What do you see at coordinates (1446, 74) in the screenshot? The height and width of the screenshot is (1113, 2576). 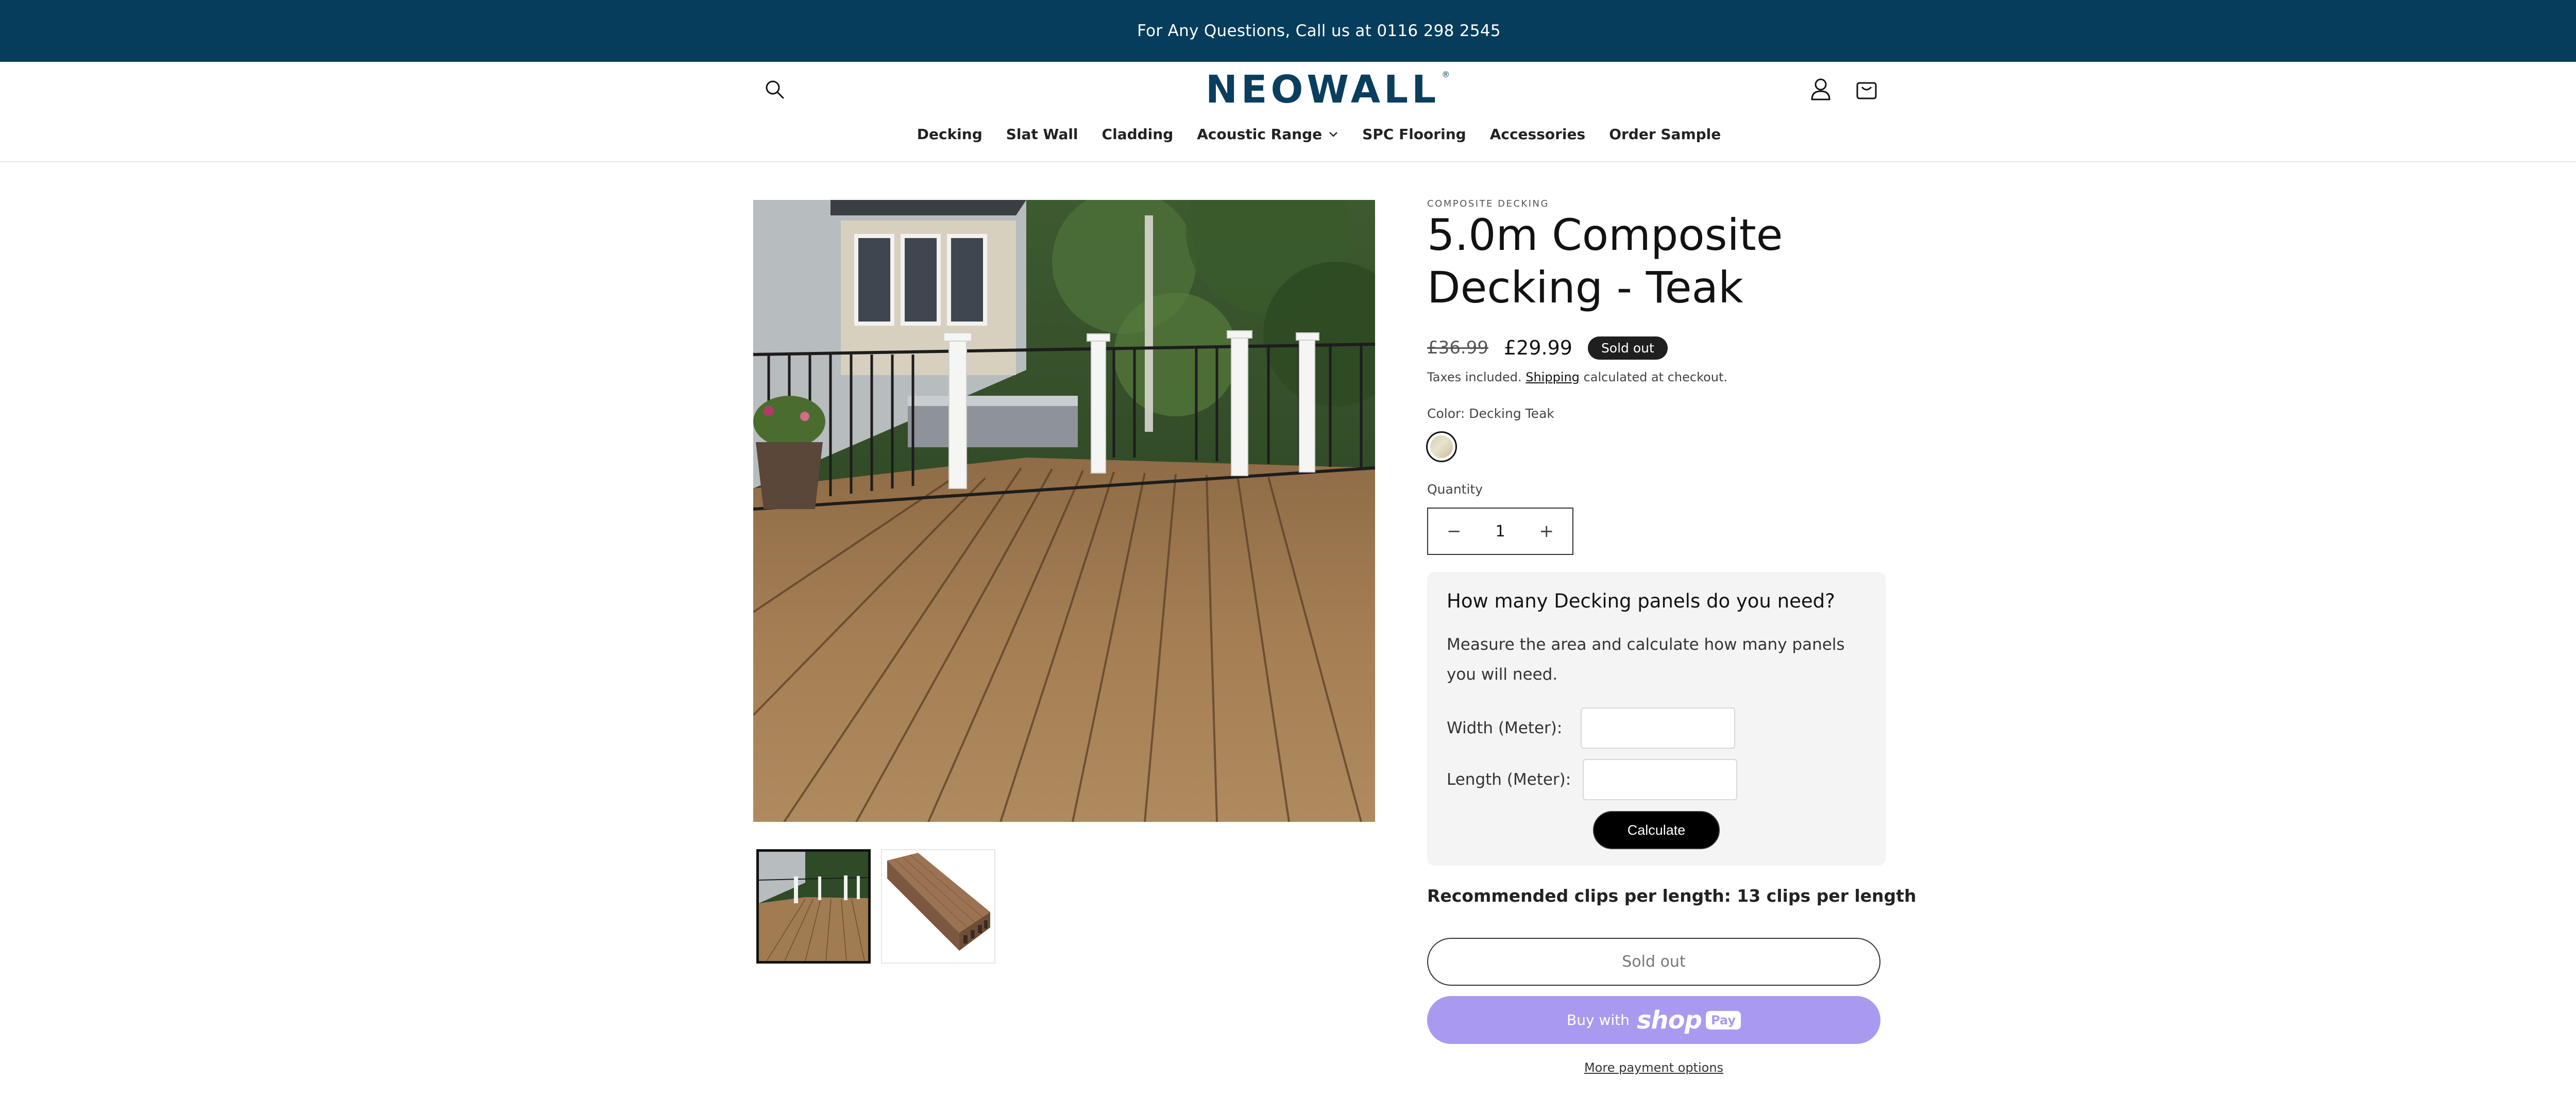 I see `logo-registered-mark: ®` at bounding box center [1446, 74].